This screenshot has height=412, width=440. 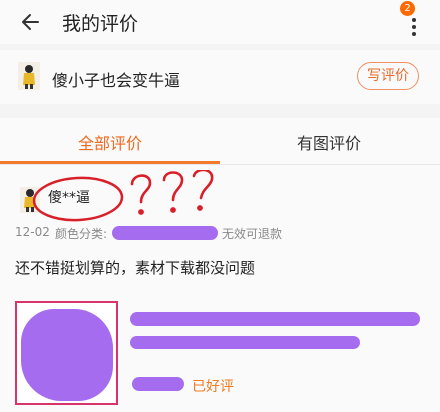 I want to click on tab-reviews-with-images: 有图评价, so click(x=329, y=142).